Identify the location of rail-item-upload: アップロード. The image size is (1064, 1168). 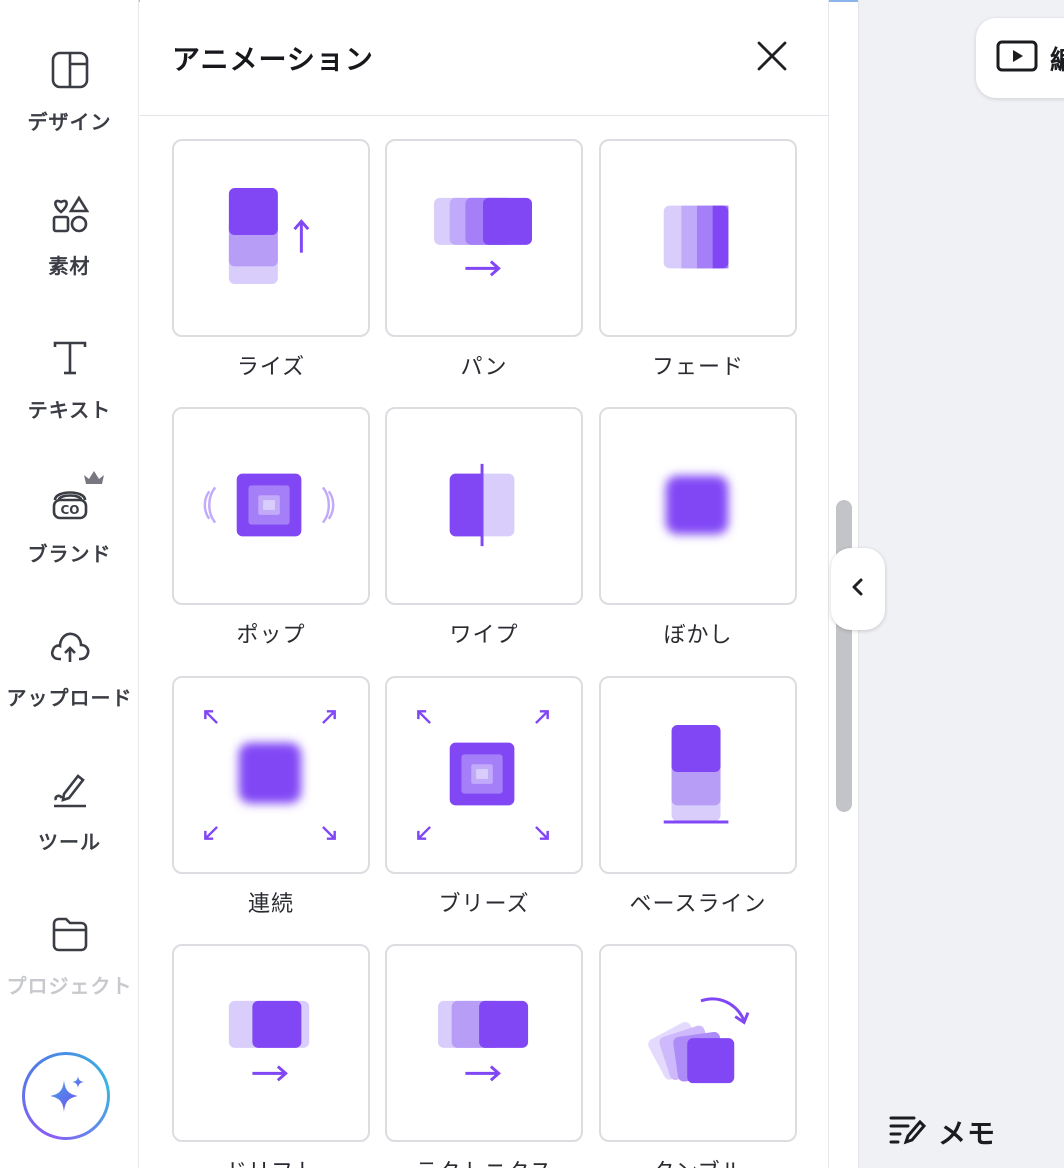
(69, 684).